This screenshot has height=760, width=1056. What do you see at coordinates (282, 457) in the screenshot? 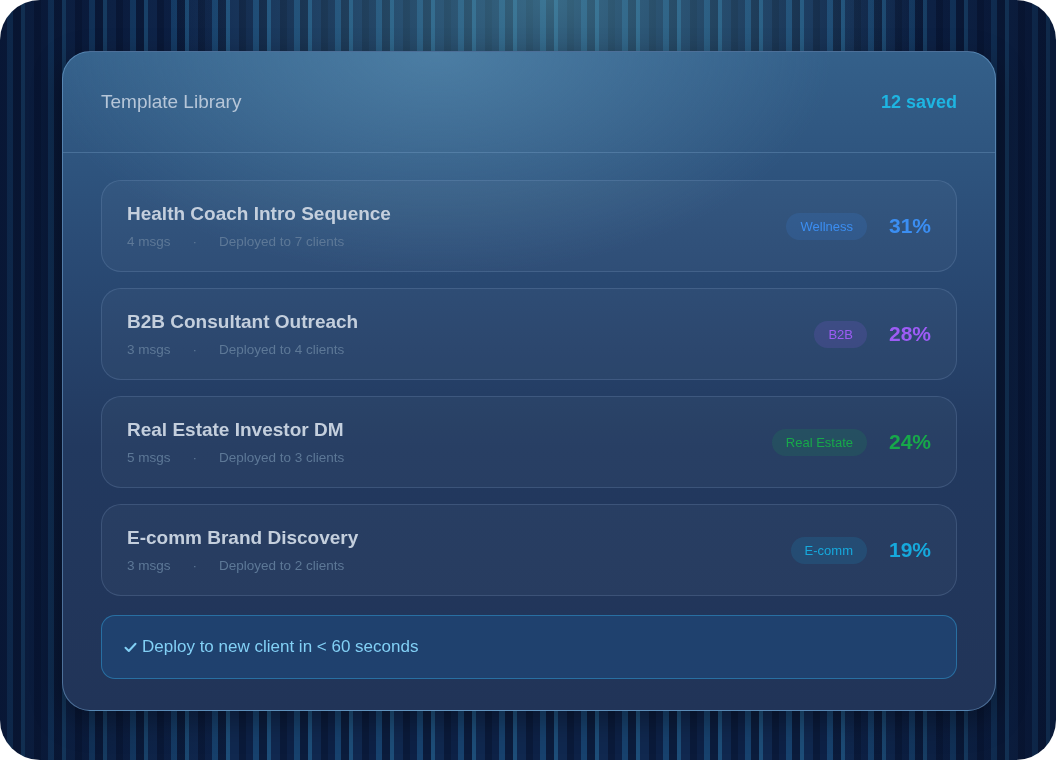
I see `deployment-count: Deployed to 3 clients` at bounding box center [282, 457].